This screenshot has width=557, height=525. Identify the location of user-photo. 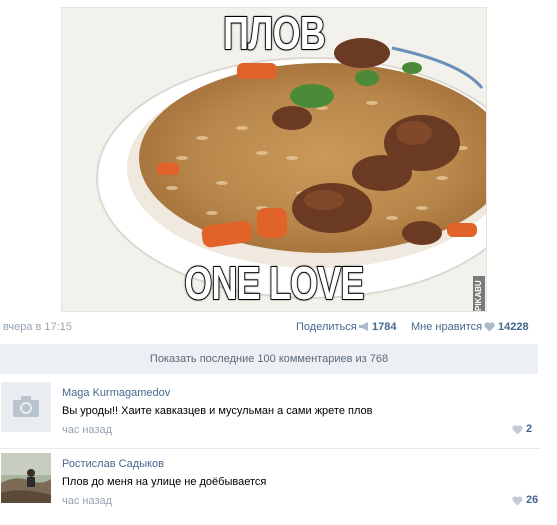
(26, 478).